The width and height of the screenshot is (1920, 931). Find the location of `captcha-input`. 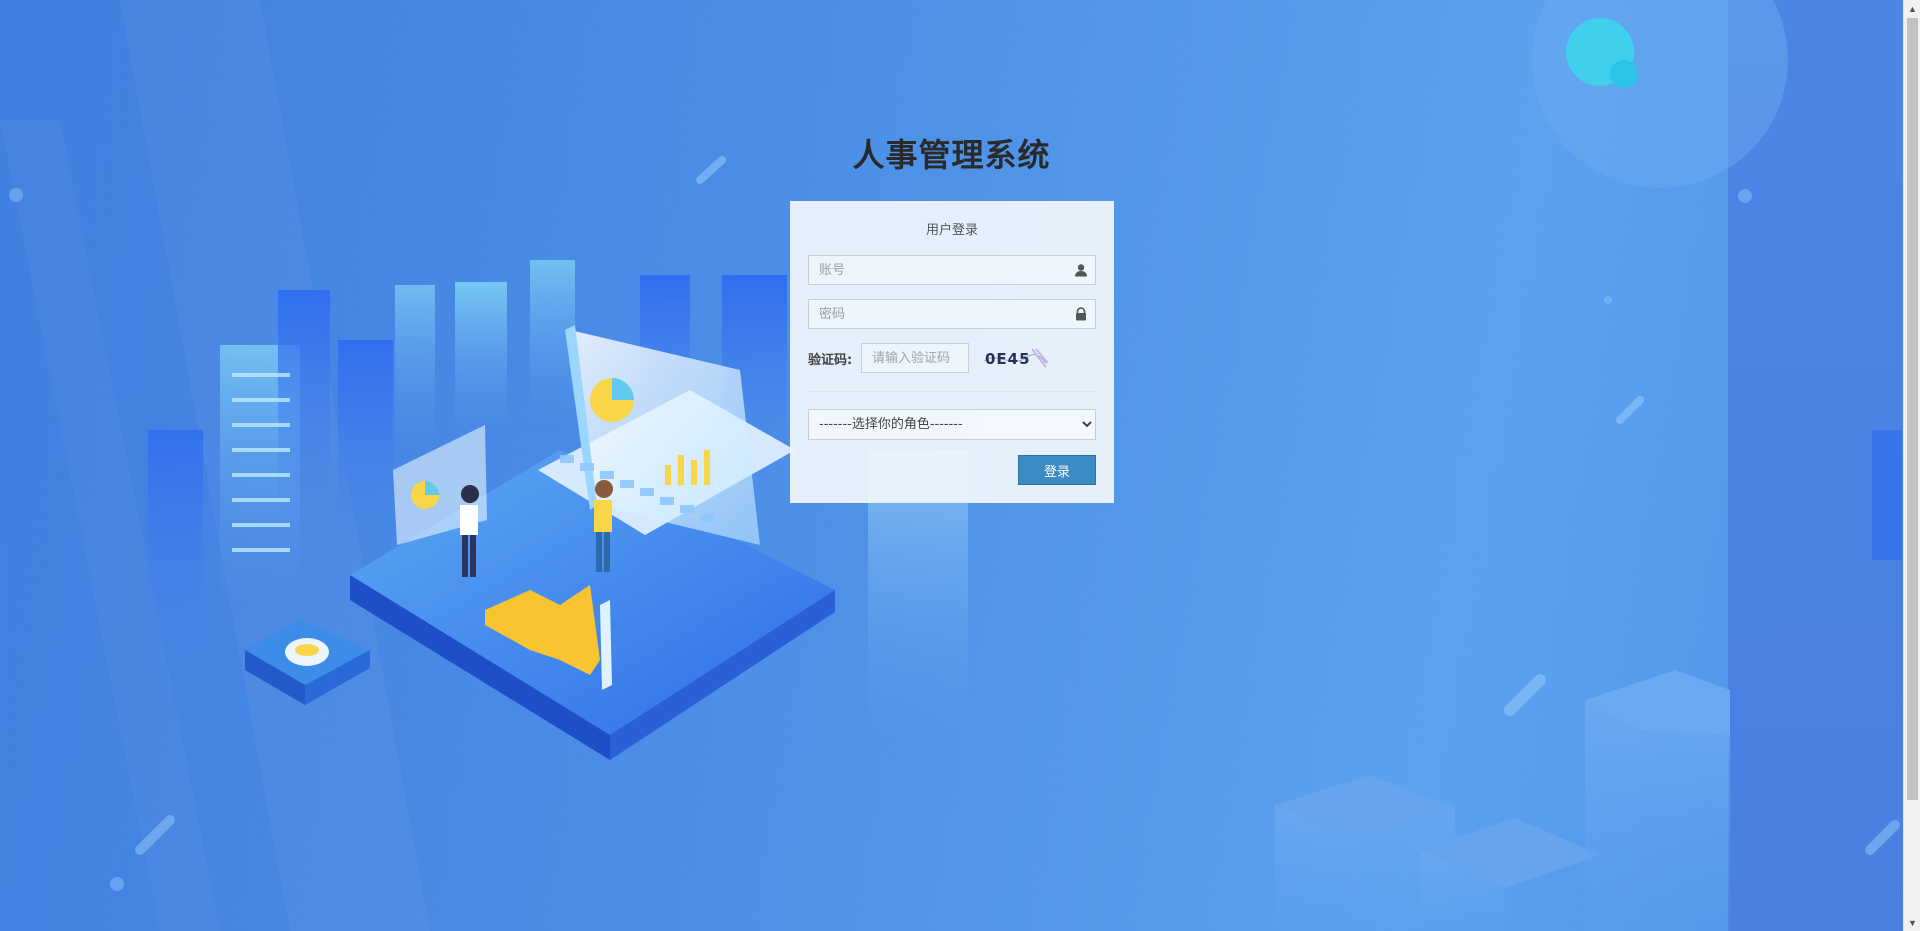

captcha-input is located at coordinates (915, 358).